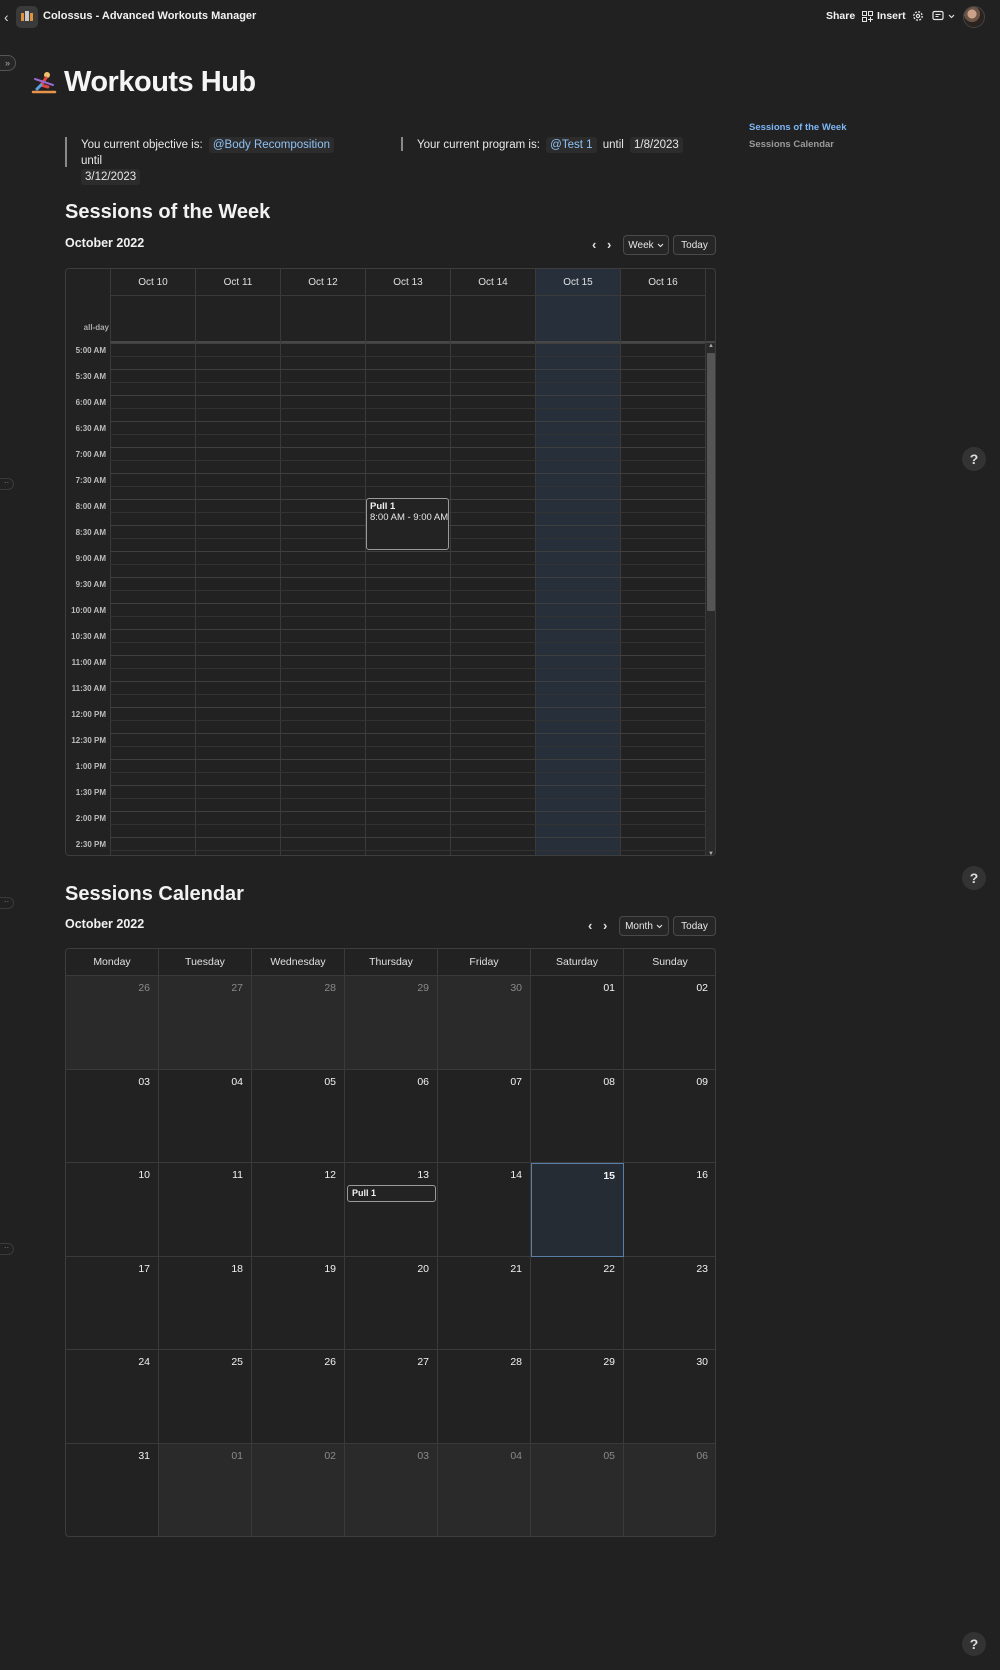 The width and height of the screenshot is (1000, 1670). What do you see at coordinates (710, 346) in the screenshot?
I see `scroll-up-icon: ▲` at bounding box center [710, 346].